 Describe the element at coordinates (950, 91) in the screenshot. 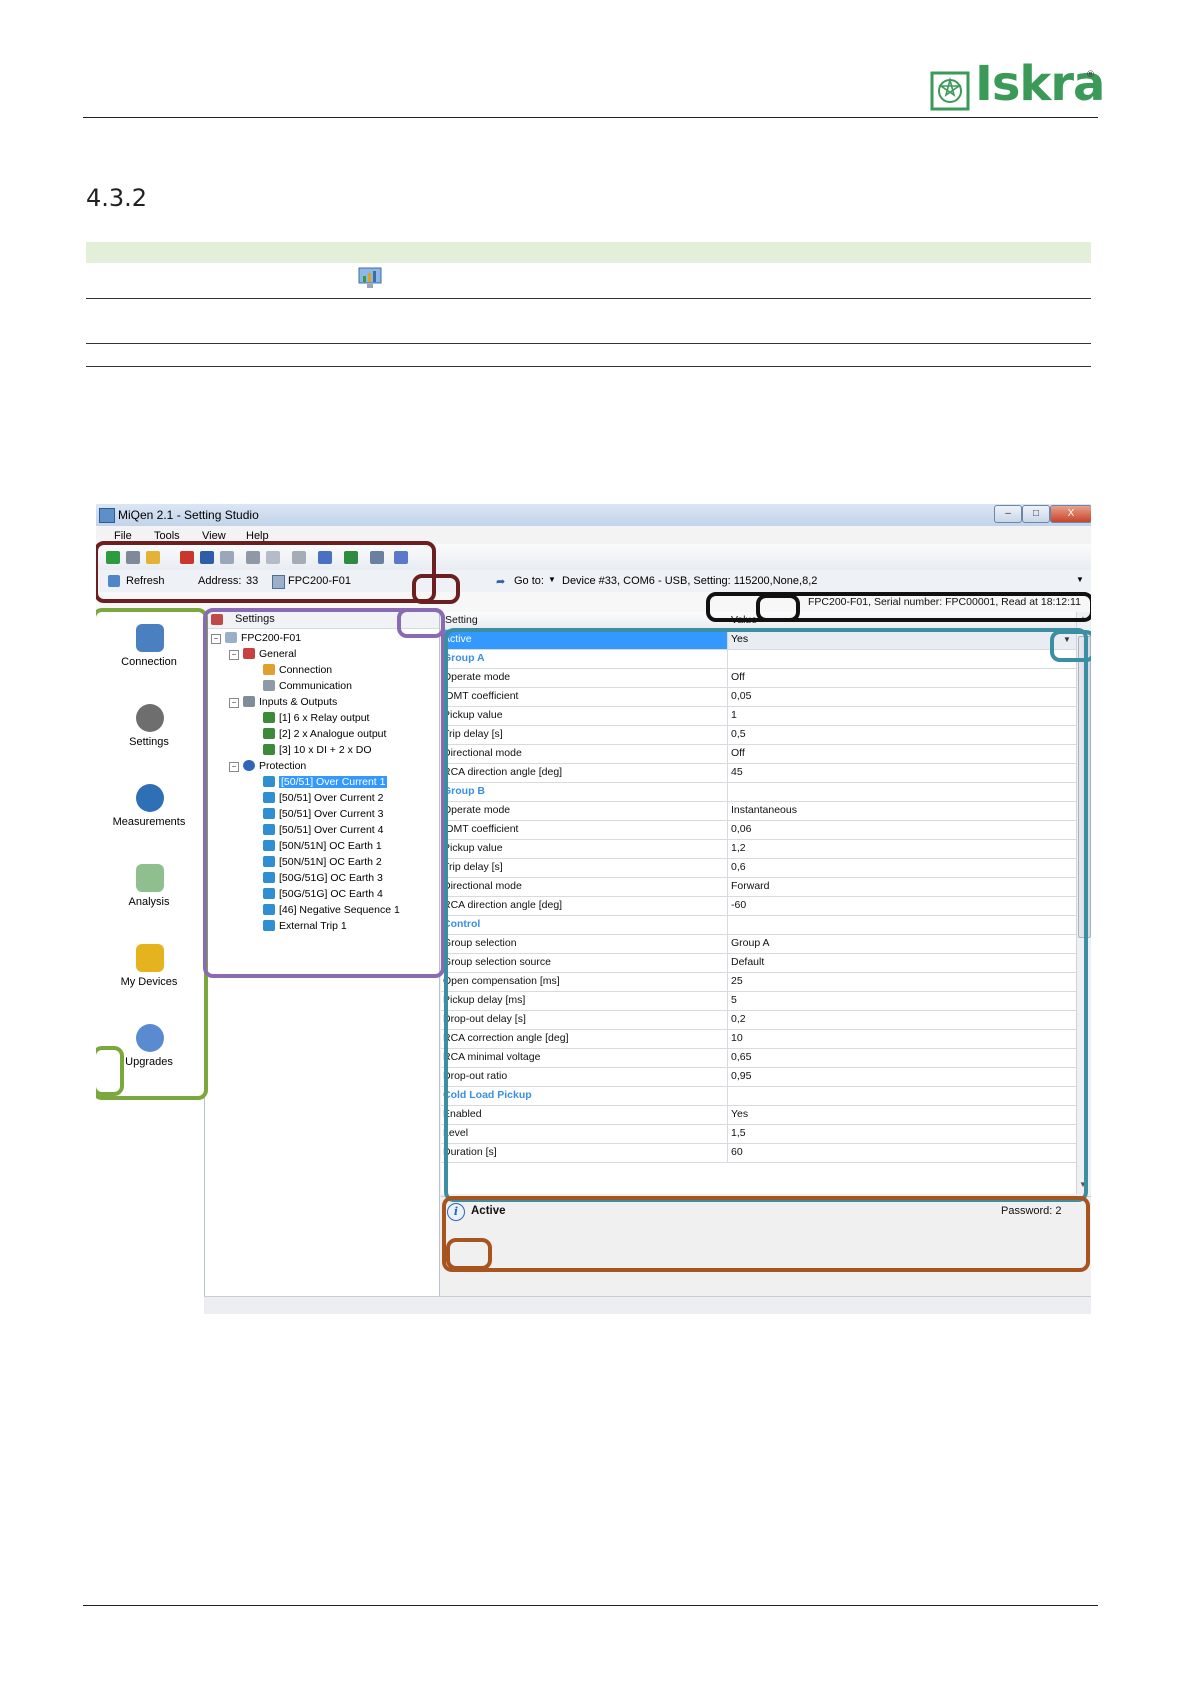

I see `iskra-logo-icon` at that location.